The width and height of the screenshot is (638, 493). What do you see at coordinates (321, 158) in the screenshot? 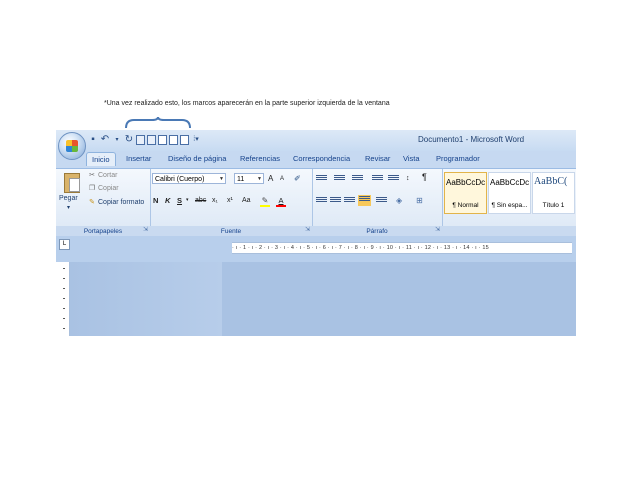
I see `tab-correspondencia: Correspondencia` at bounding box center [321, 158].